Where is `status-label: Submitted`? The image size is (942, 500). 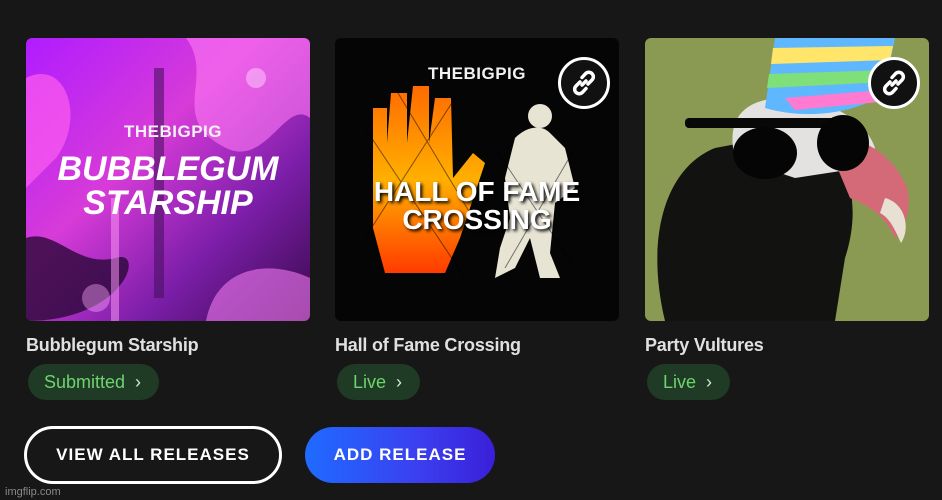 status-label: Submitted is located at coordinates (85, 381).